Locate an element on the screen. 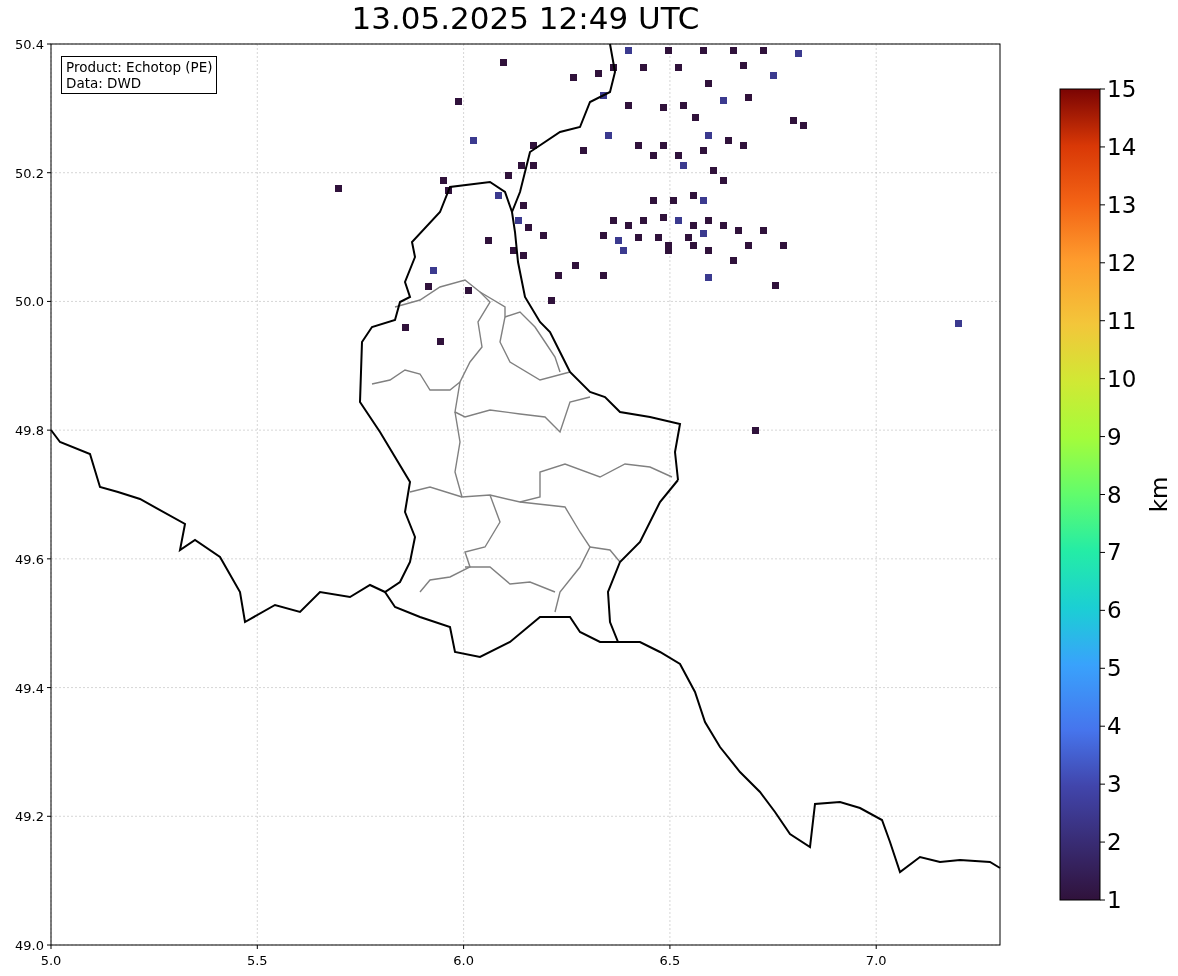  colorbar-tick-label: 13 is located at coordinates (1122, 204).